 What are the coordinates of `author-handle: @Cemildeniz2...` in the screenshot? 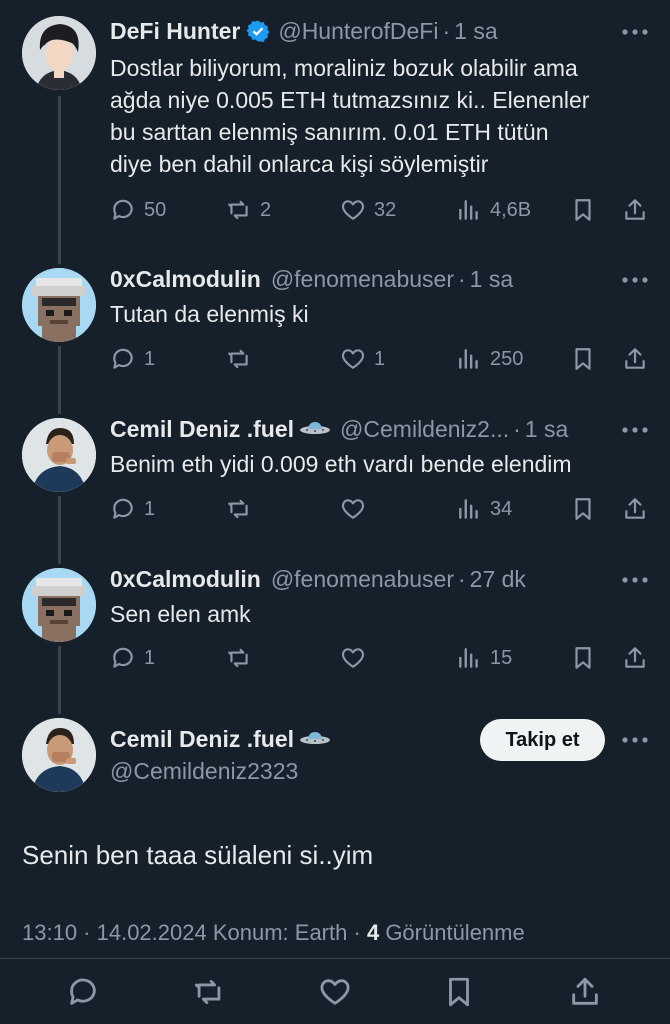 It's located at (424, 429).